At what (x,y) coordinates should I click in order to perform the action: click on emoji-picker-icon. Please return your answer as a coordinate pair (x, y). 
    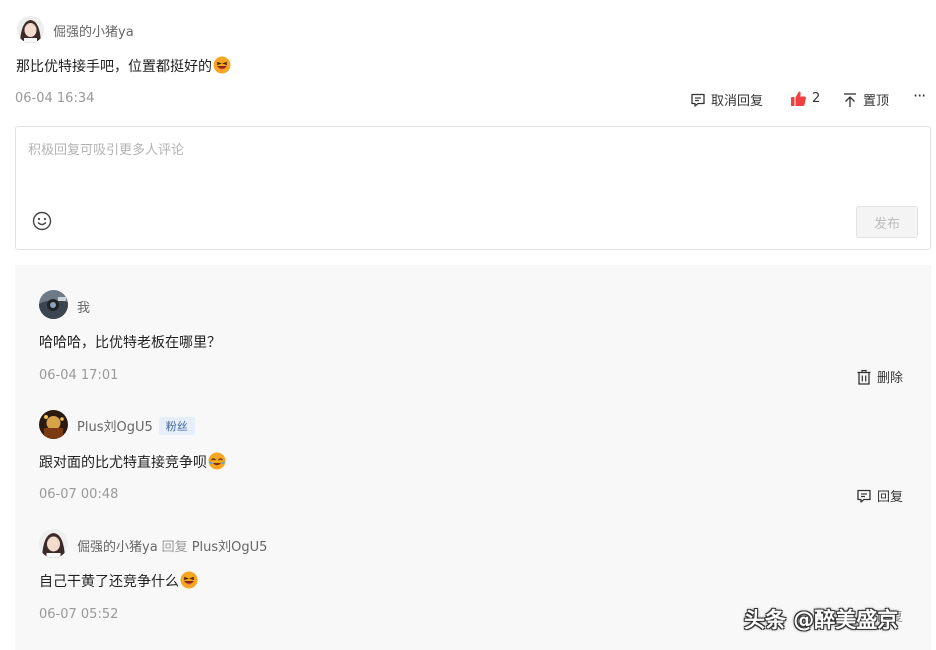
    Looking at the image, I should click on (42, 223).